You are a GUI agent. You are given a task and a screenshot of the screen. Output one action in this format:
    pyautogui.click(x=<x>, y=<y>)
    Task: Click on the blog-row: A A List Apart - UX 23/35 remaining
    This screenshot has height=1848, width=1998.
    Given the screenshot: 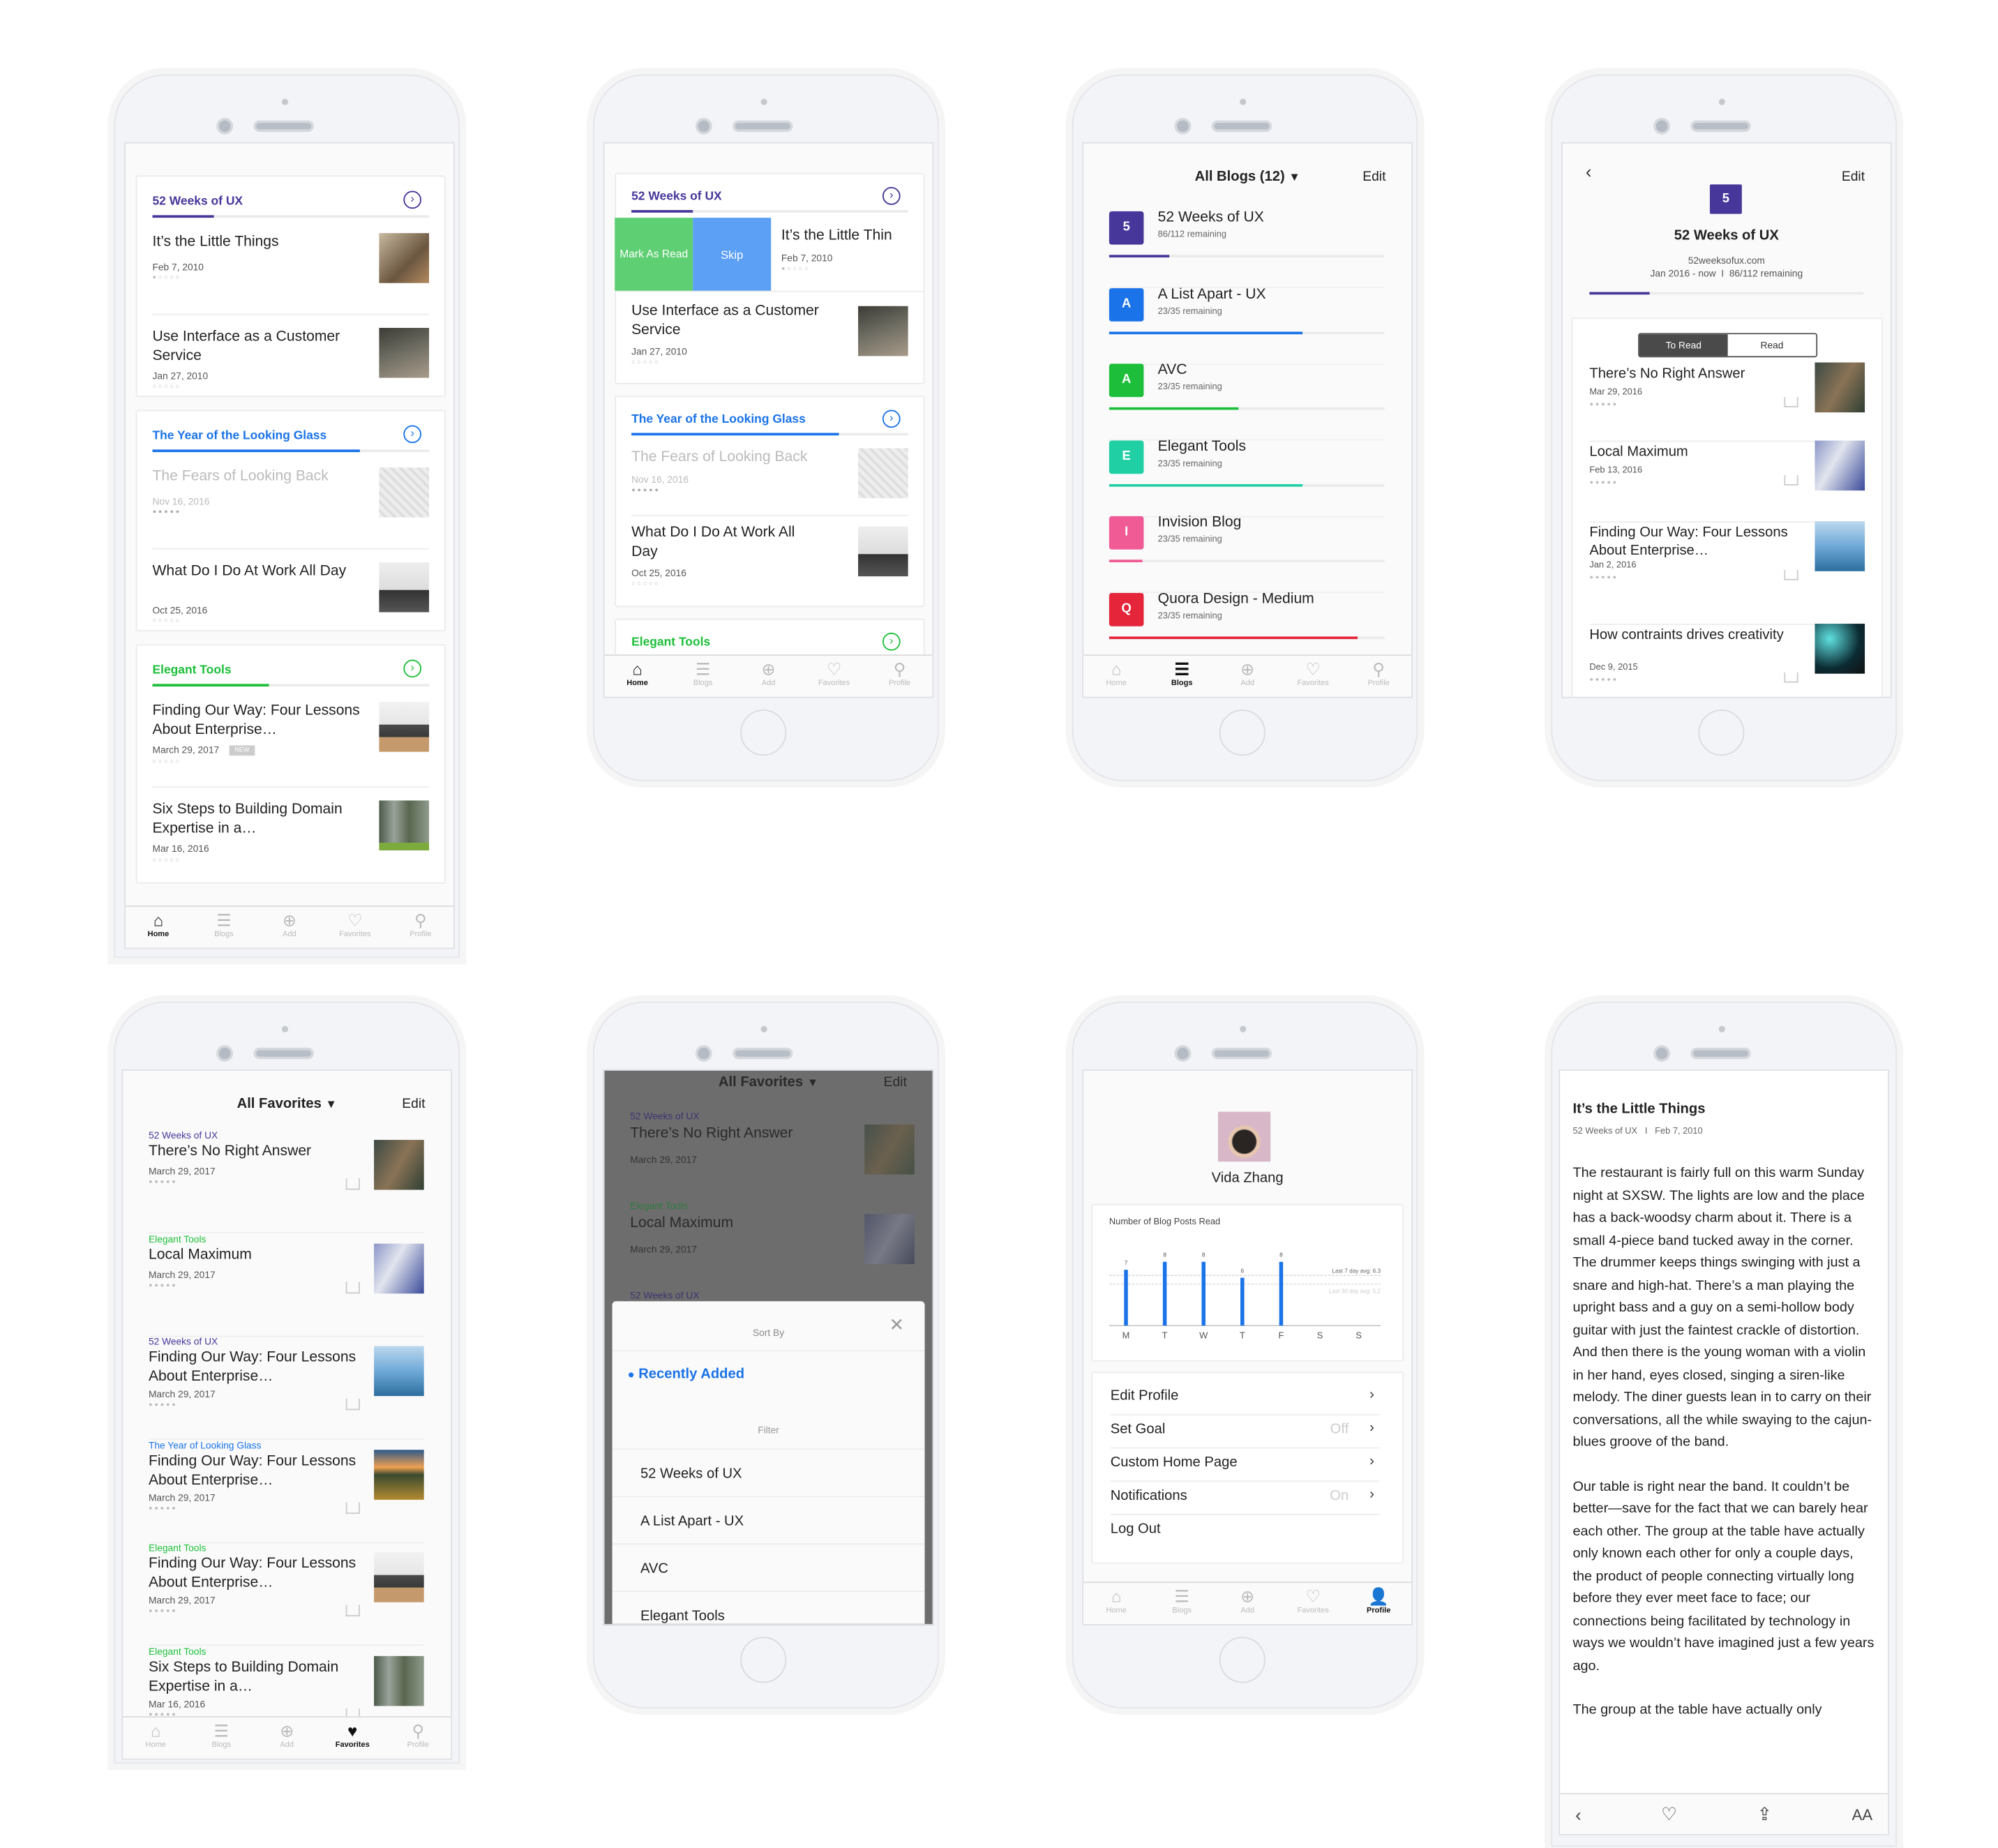 What is the action you would take?
    pyautogui.click(x=1247, y=326)
    